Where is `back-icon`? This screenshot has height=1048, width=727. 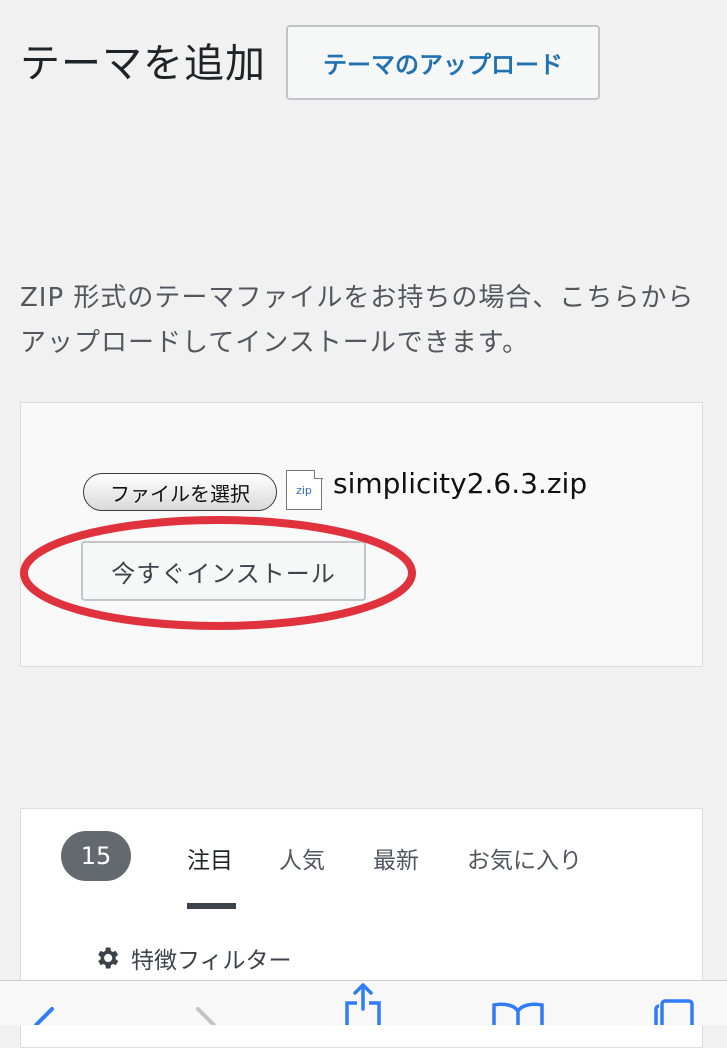
back-icon is located at coordinates (44, 1003).